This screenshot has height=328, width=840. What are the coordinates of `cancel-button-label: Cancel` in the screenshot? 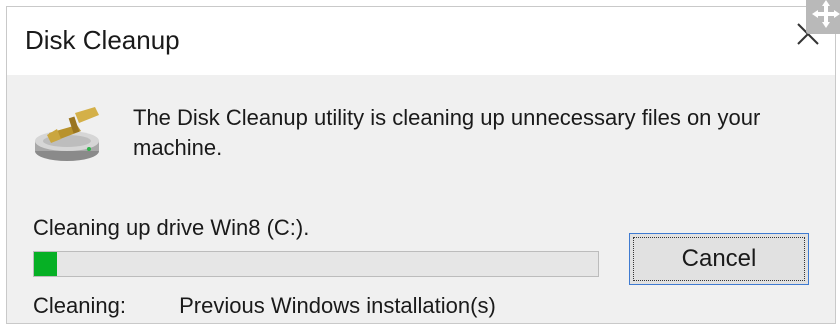 It's located at (719, 258).